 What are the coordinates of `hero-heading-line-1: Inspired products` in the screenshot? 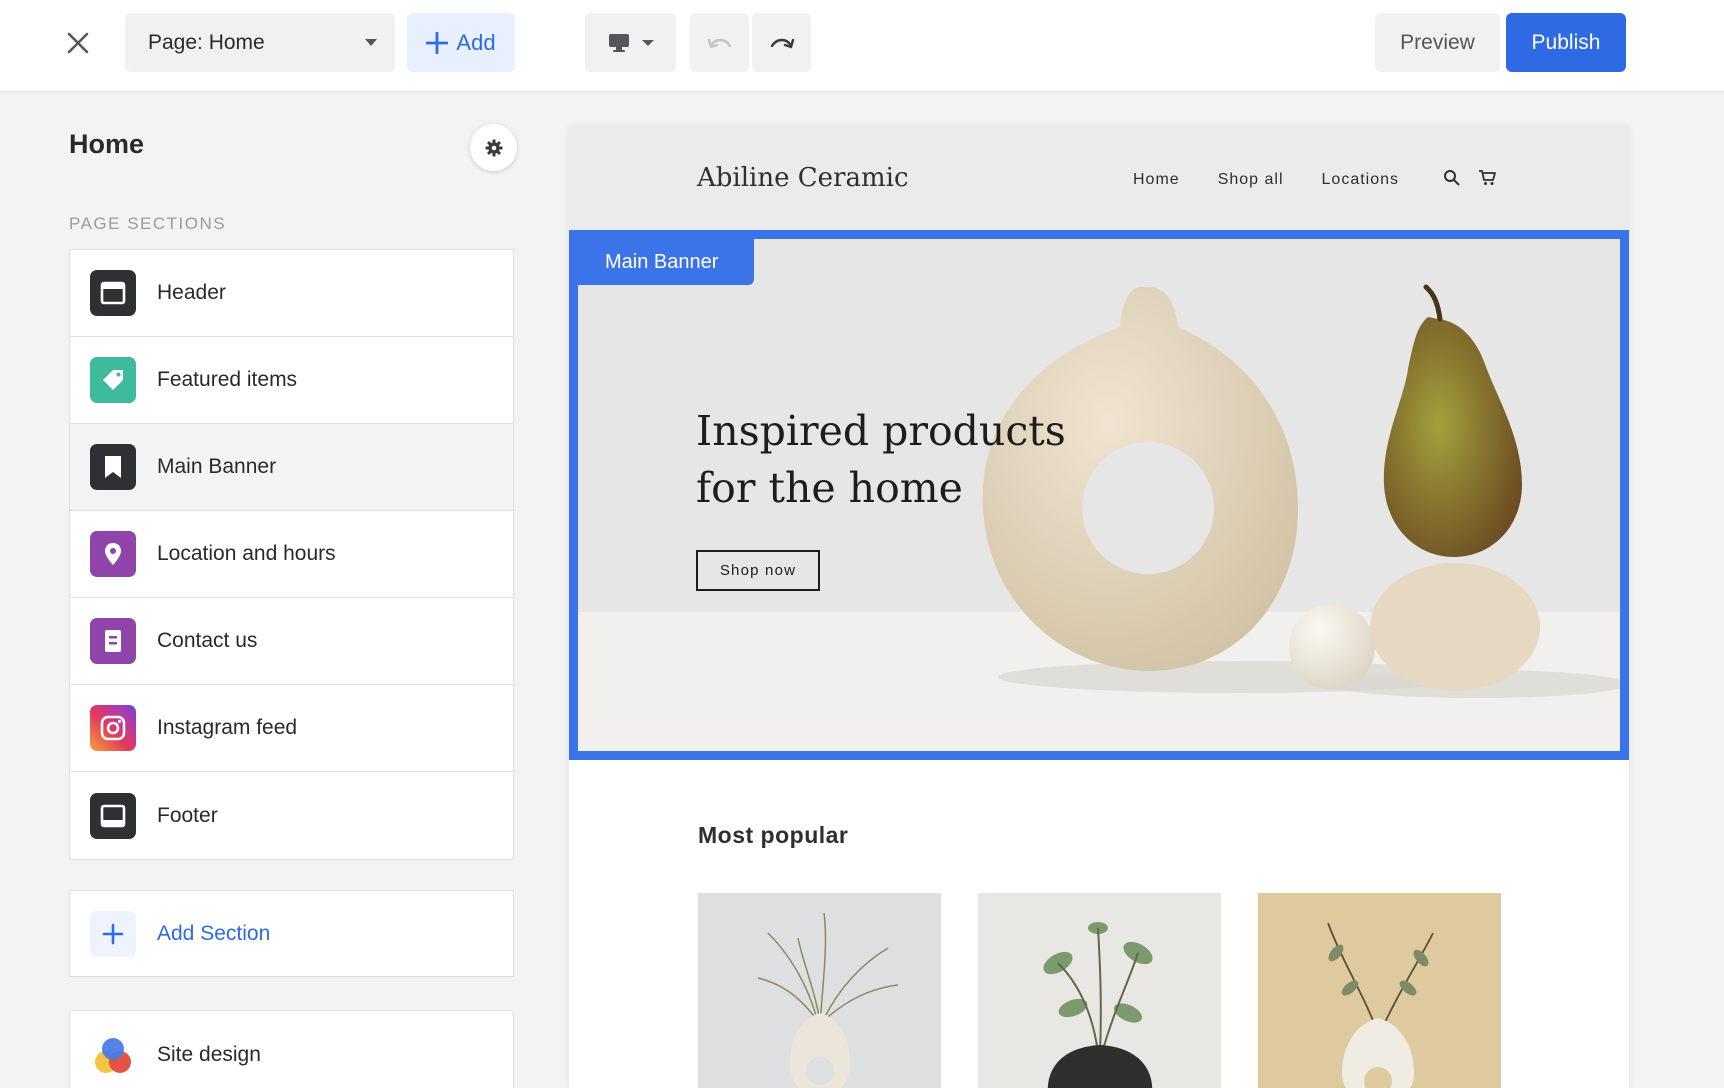 It's located at (881, 431).